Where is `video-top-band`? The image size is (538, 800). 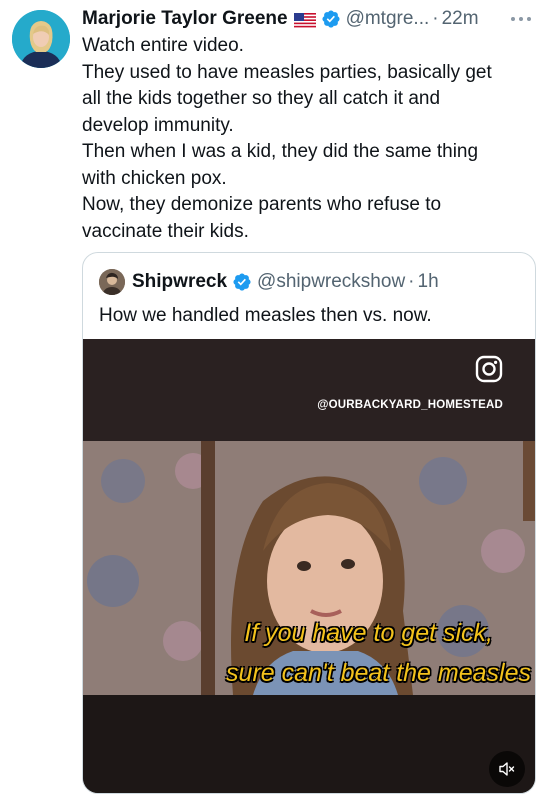
video-top-band is located at coordinates (309, 390).